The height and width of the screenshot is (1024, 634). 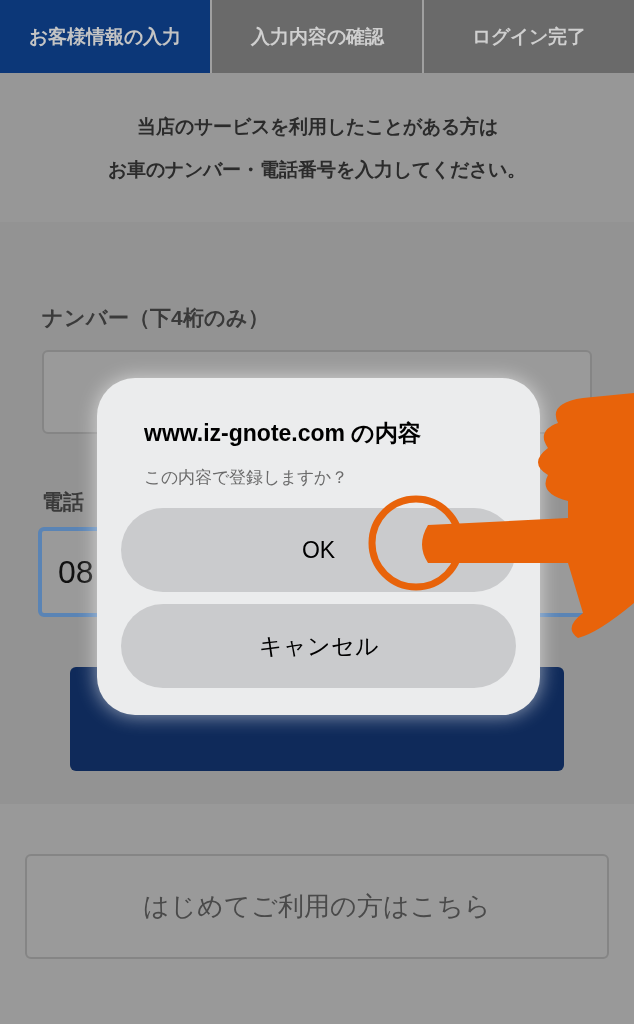 I want to click on intro-text: 当店のサービスを利用したことがある方は, so click(x=317, y=127).